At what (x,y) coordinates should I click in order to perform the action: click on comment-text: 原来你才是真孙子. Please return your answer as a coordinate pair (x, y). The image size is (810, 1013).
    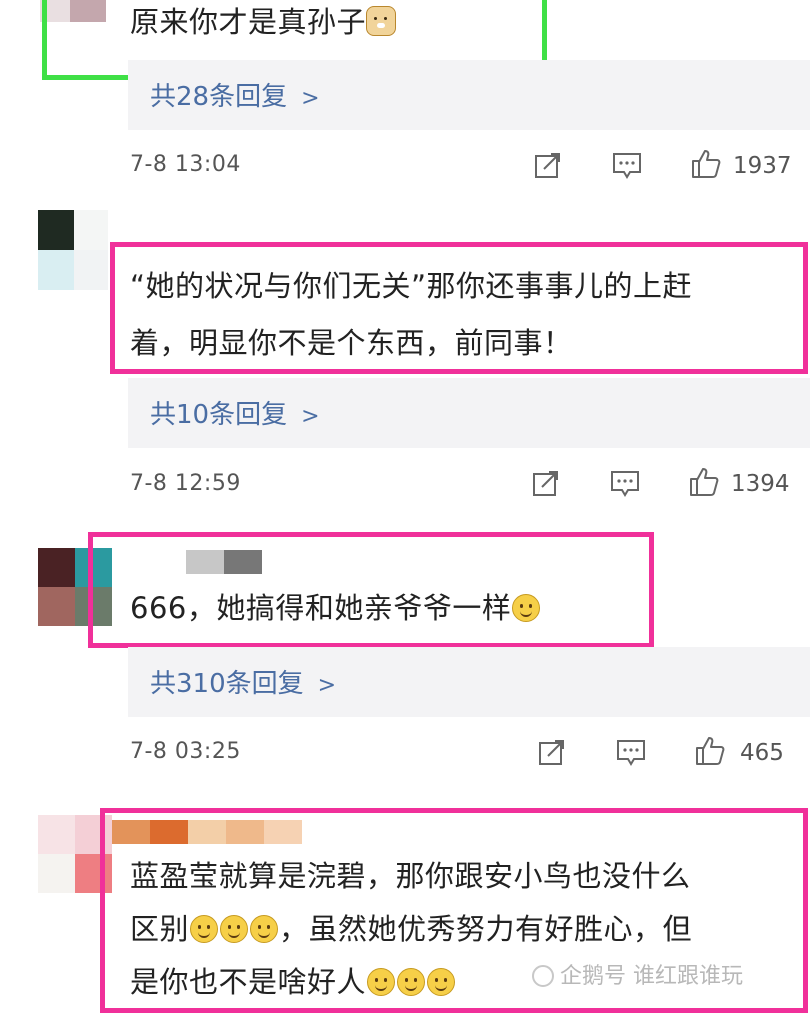
    Looking at the image, I should click on (263, 23).